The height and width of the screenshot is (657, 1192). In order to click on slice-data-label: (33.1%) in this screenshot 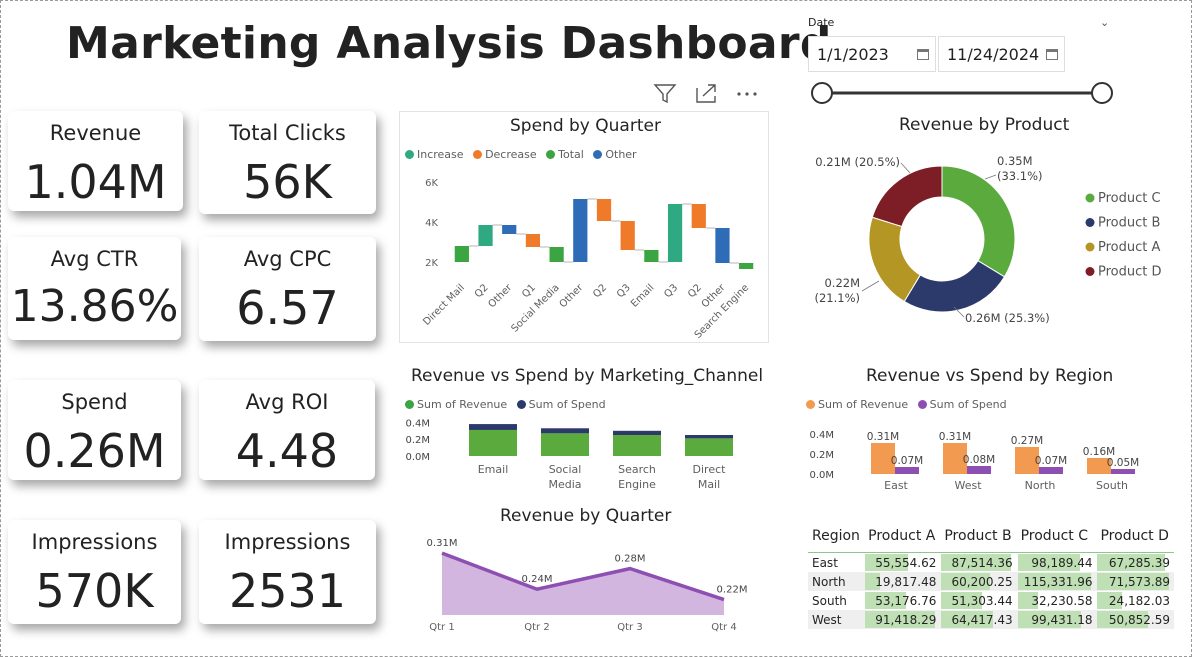, I will do `click(1020, 176)`.